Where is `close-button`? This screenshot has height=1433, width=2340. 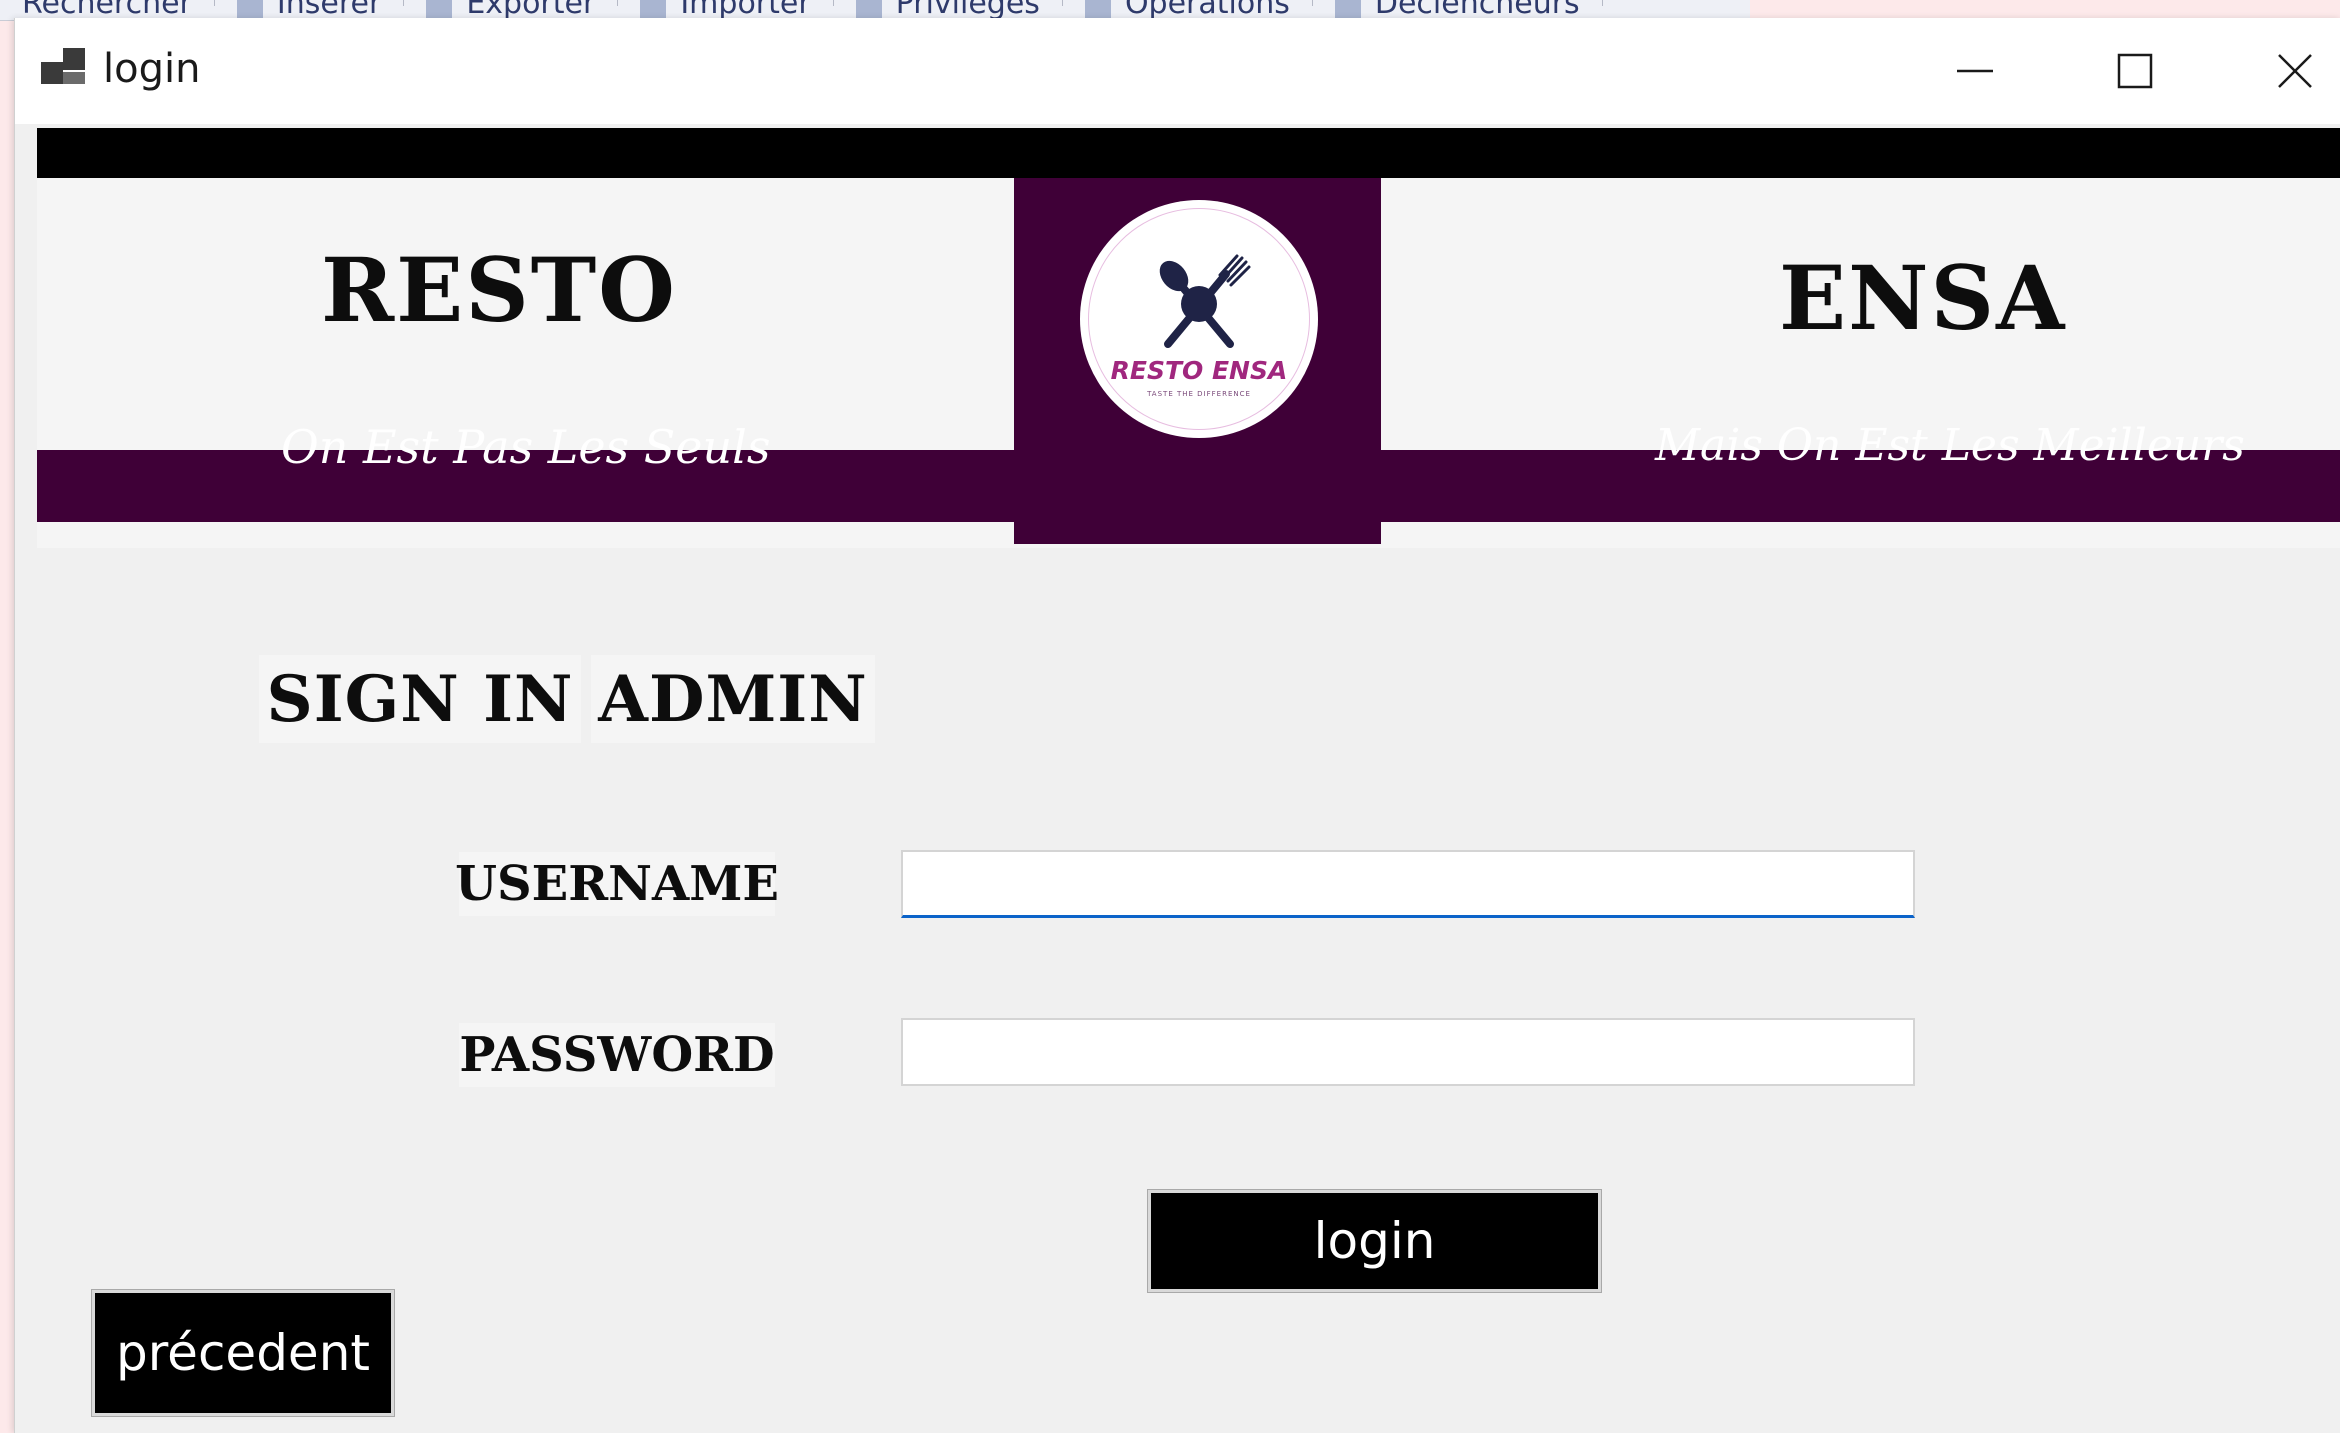 close-button is located at coordinates (2287, 71).